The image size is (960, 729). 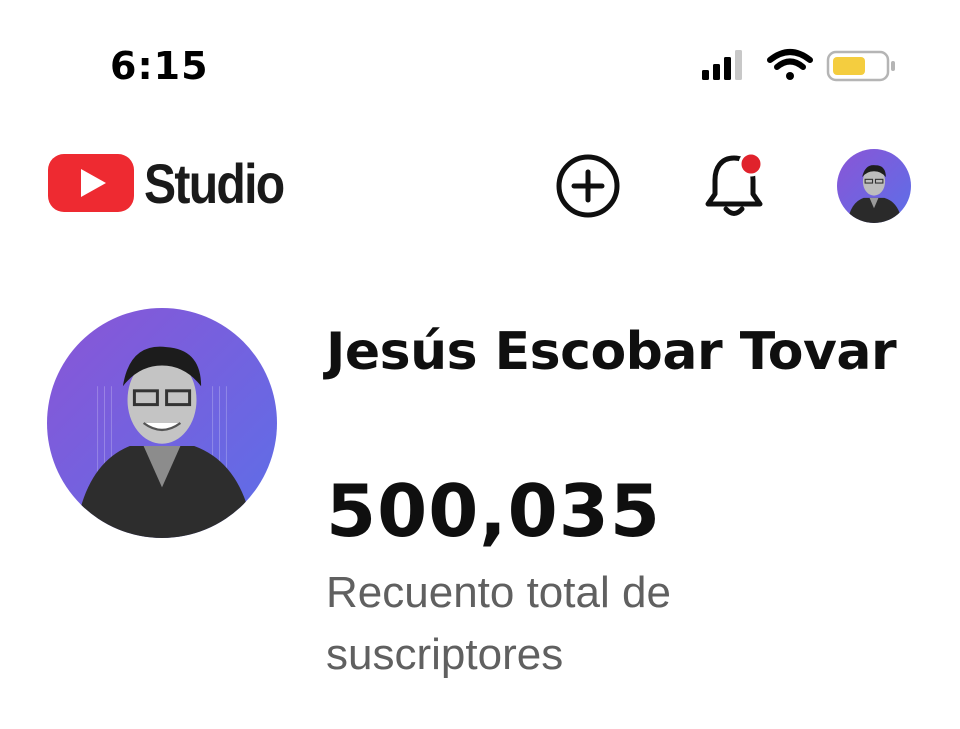 What do you see at coordinates (480, 190) in the screenshot?
I see `app-header: Studio` at bounding box center [480, 190].